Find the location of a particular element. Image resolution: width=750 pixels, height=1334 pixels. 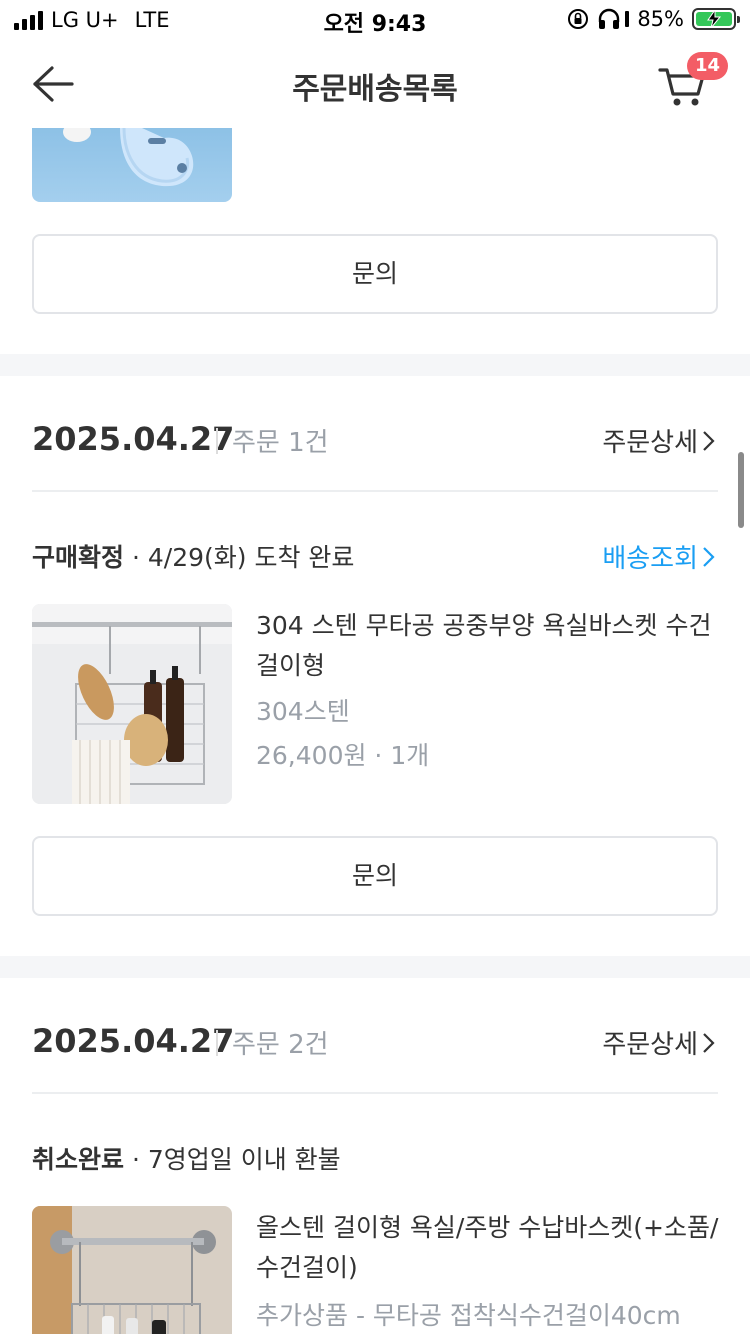

delivery-status: 취소완료 · 7영업일 이내 환불 is located at coordinates (186, 1158).